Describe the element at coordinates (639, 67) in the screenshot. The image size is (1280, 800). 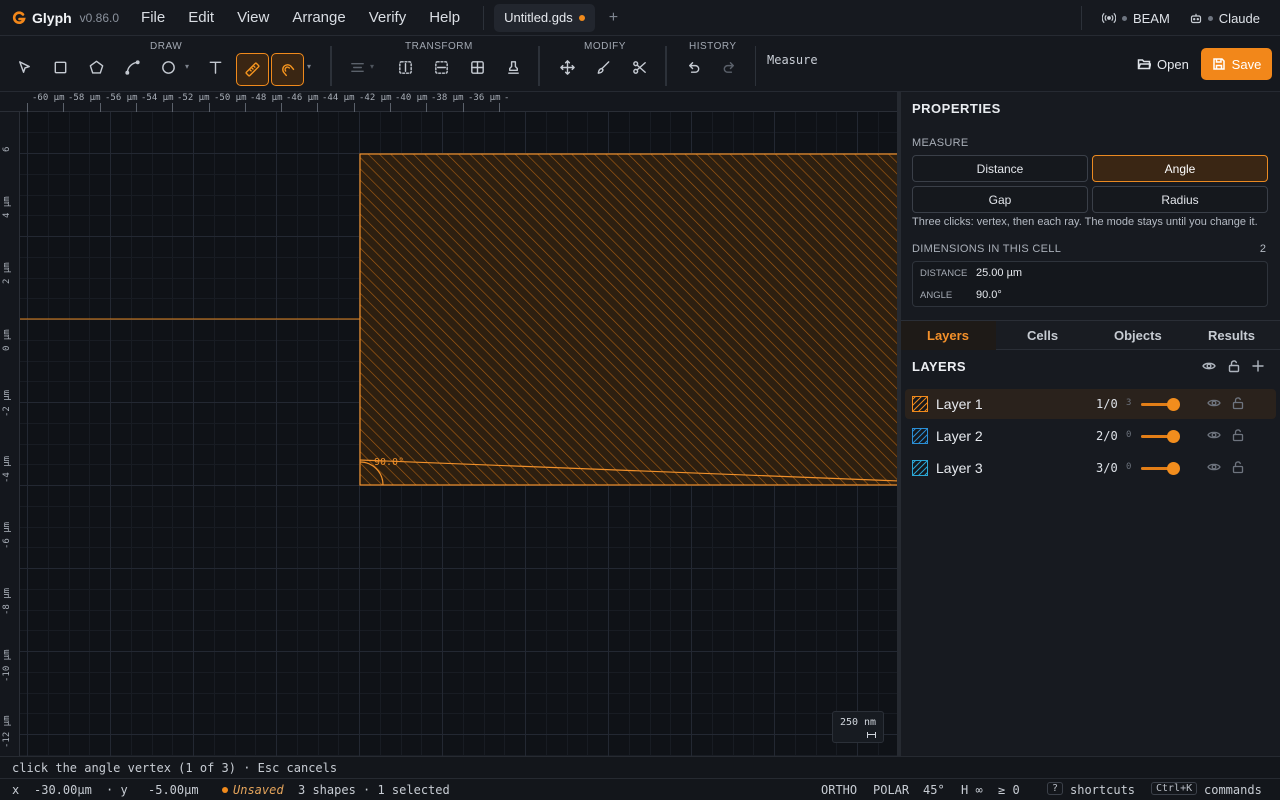
I see `cut-button` at that location.